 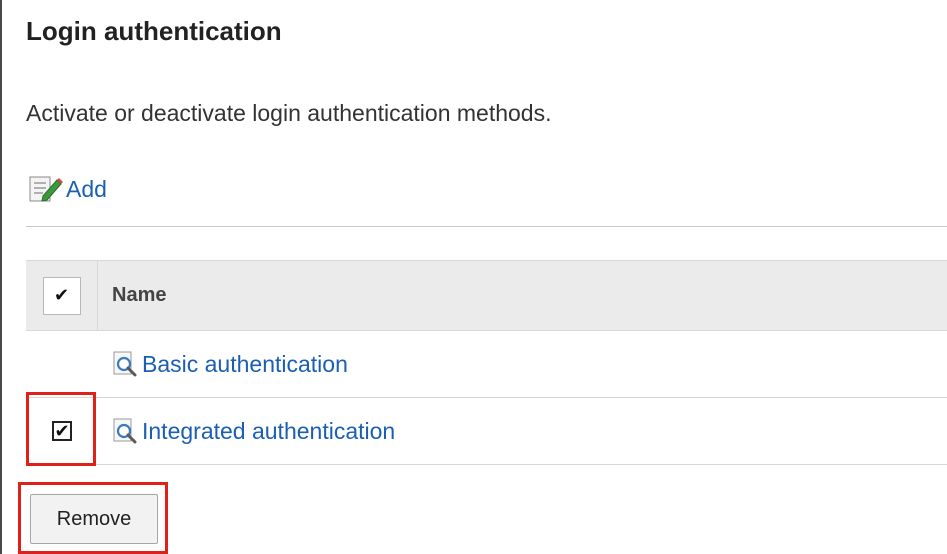 What do you see at coordinates (522, 364) in the screenshot?
I see `row-name-cell: Basic authentication` at bounding box center [522, 364].